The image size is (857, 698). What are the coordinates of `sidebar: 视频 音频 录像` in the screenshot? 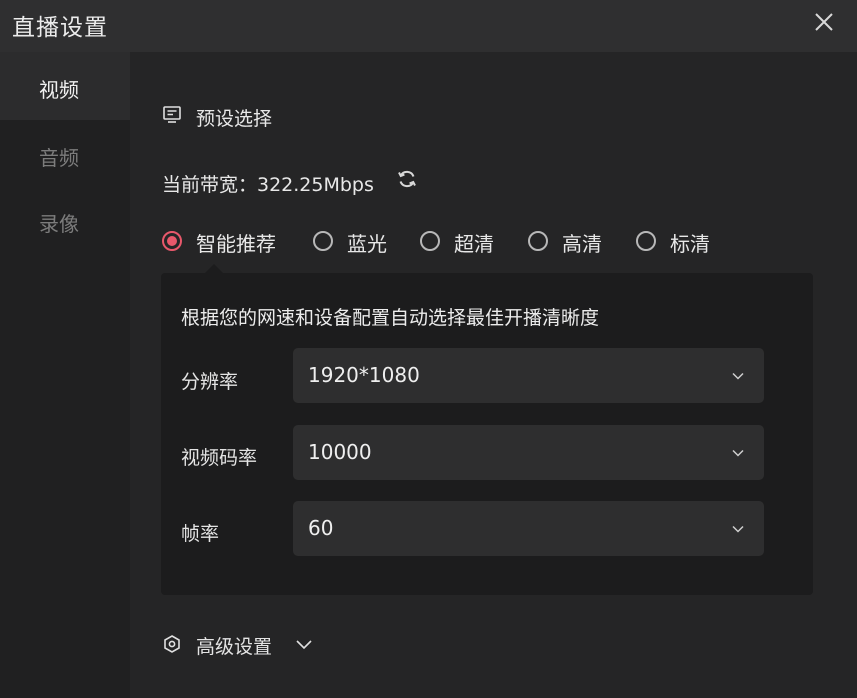 It's located at (65, 375).